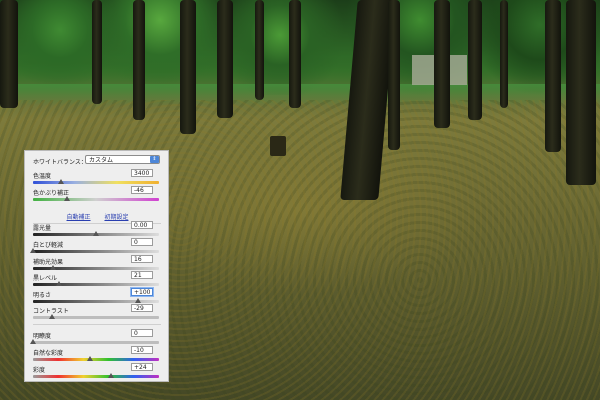 This screenshot has height=400, width=600. I want to click on saturation-slider-track, so click(96, 376).